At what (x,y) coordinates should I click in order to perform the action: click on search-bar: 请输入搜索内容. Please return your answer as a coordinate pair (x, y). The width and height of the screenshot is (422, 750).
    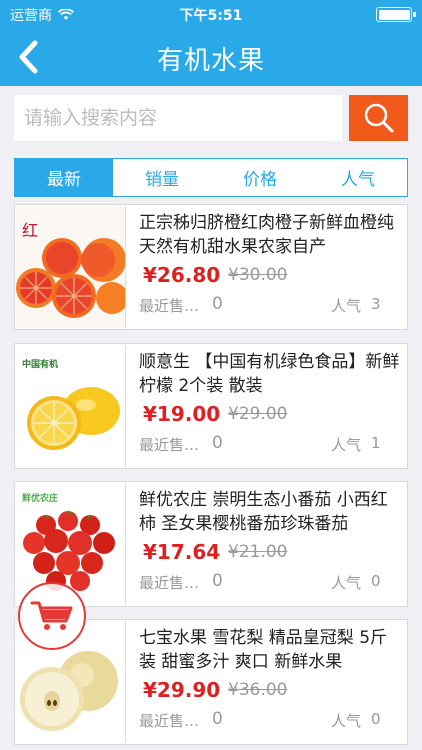
    Looking at the image, I should click on (211, 118).